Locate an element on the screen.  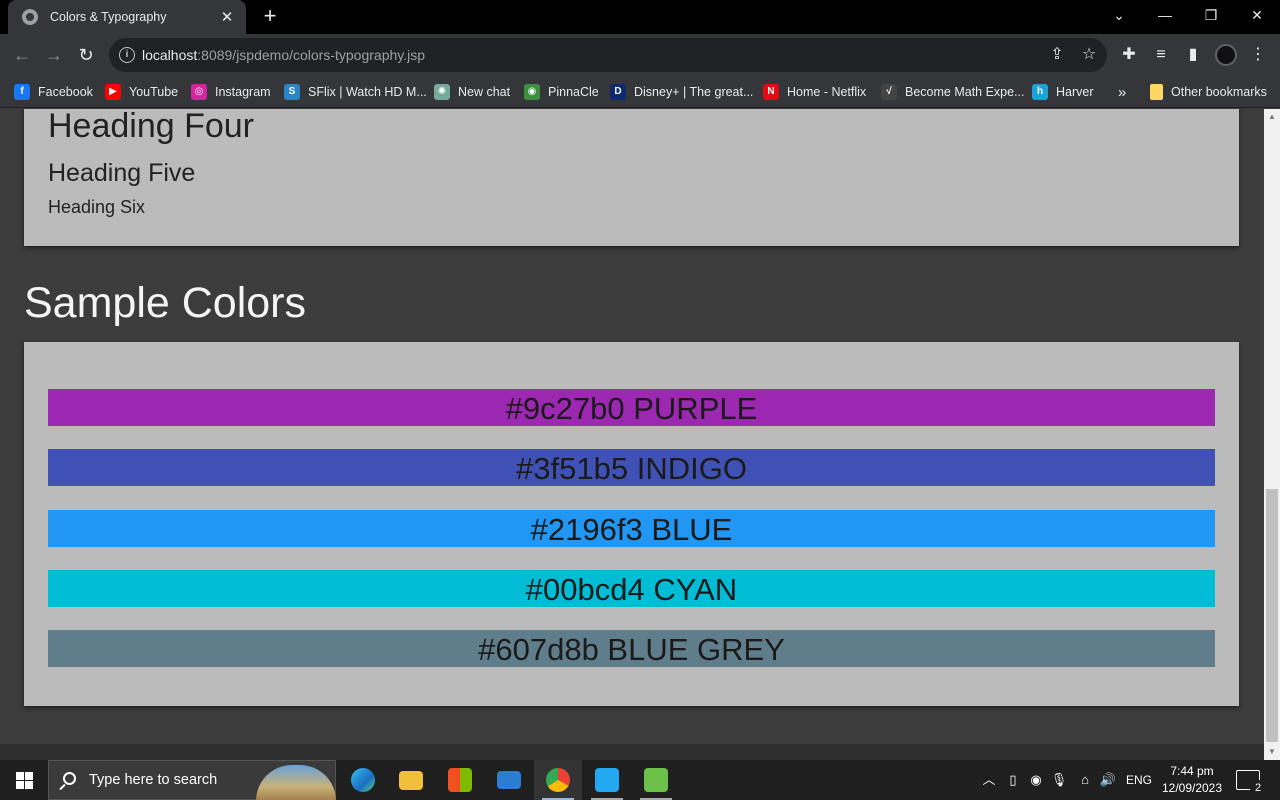
device-icon: ▯ is located at coordinates (1013, 780).